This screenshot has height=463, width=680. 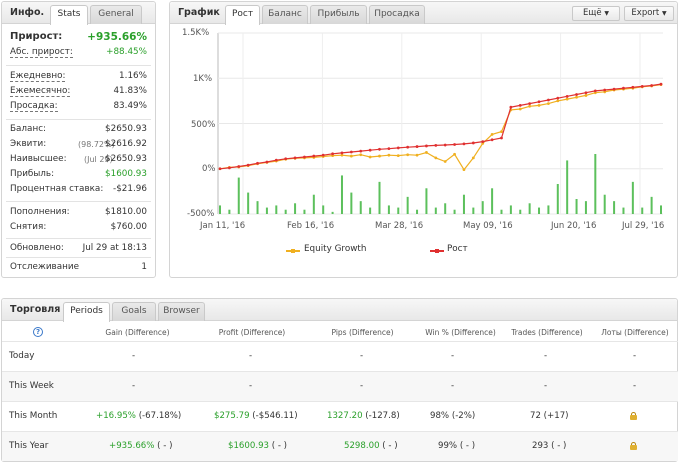 What do you see at coordinates (134, 356) in the screenshot?
I see `gain-cell: -` at bounding box center [134, 356].